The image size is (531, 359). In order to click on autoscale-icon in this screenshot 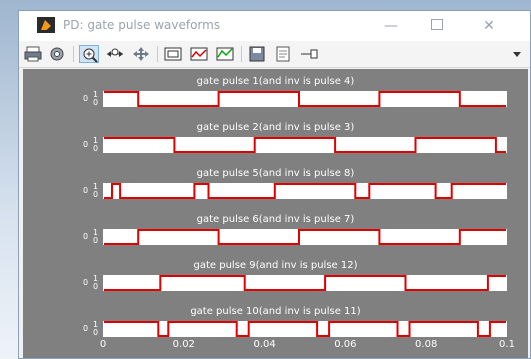, I will do `click(225, 54)`.